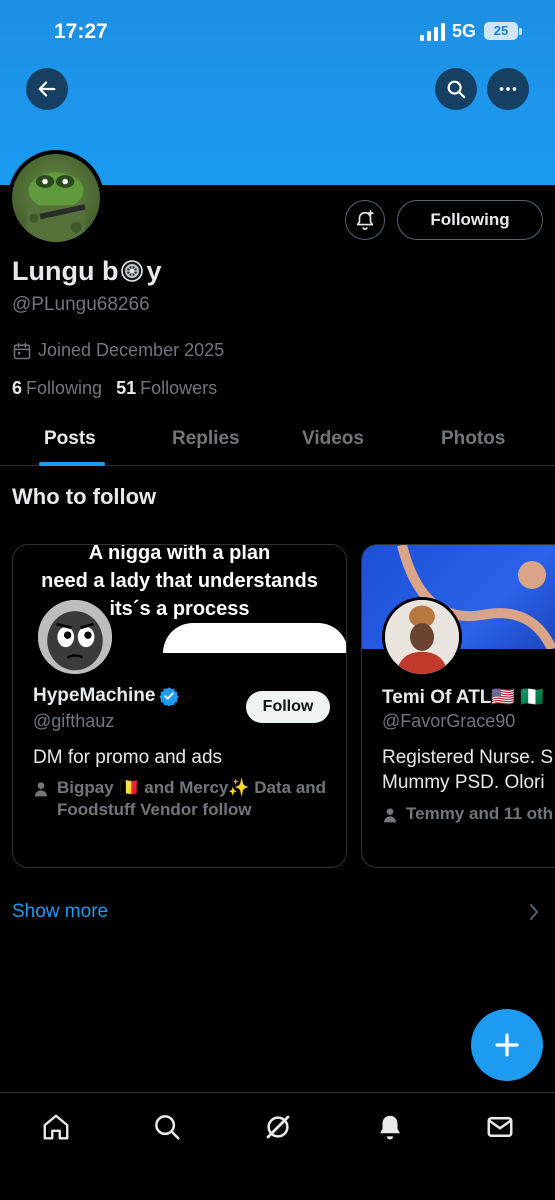  I want to click on woman-portrait-avatar, so click(422, 637).